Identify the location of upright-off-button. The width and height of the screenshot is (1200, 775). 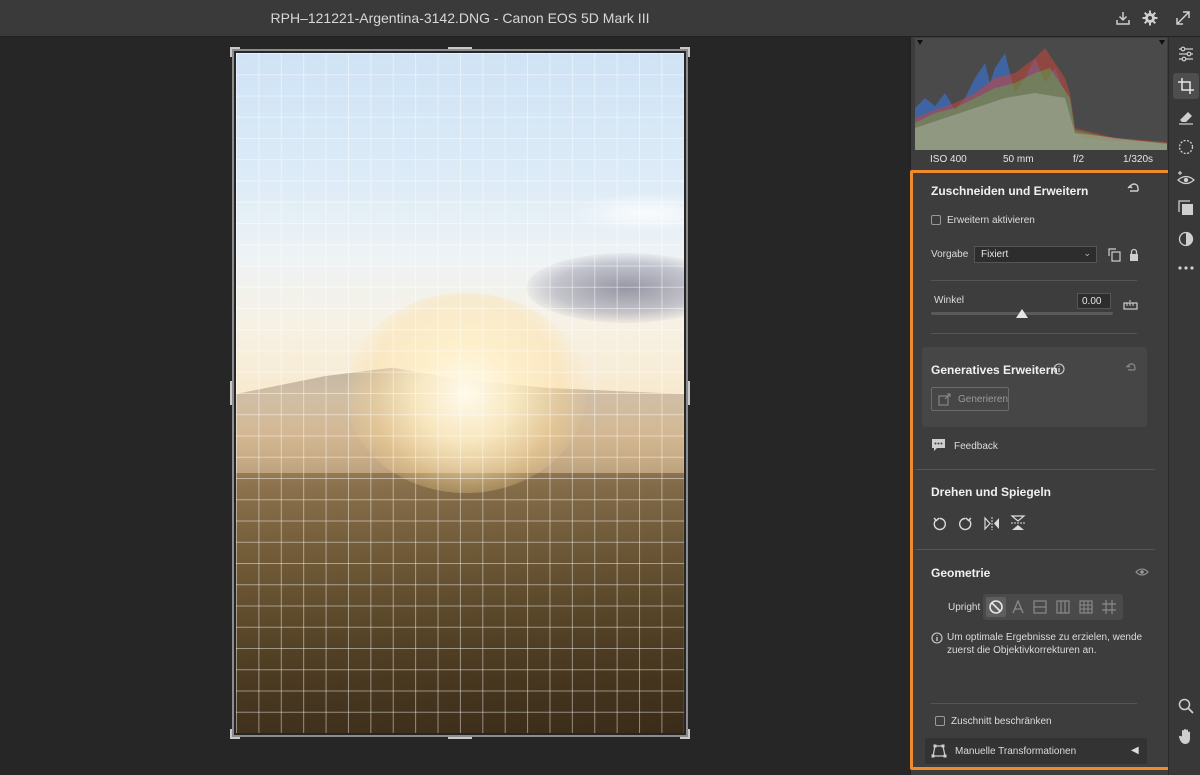
(996, 607).